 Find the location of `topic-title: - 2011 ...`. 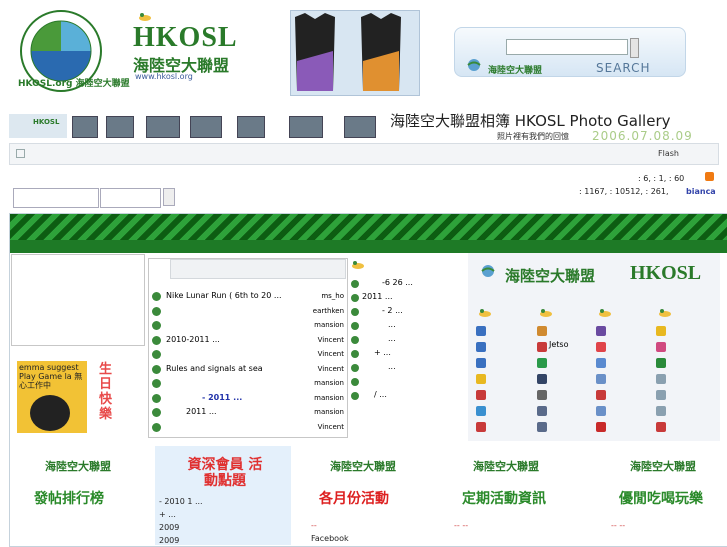

topic-title: - 2011 ... is located at coordinates (222, 397).